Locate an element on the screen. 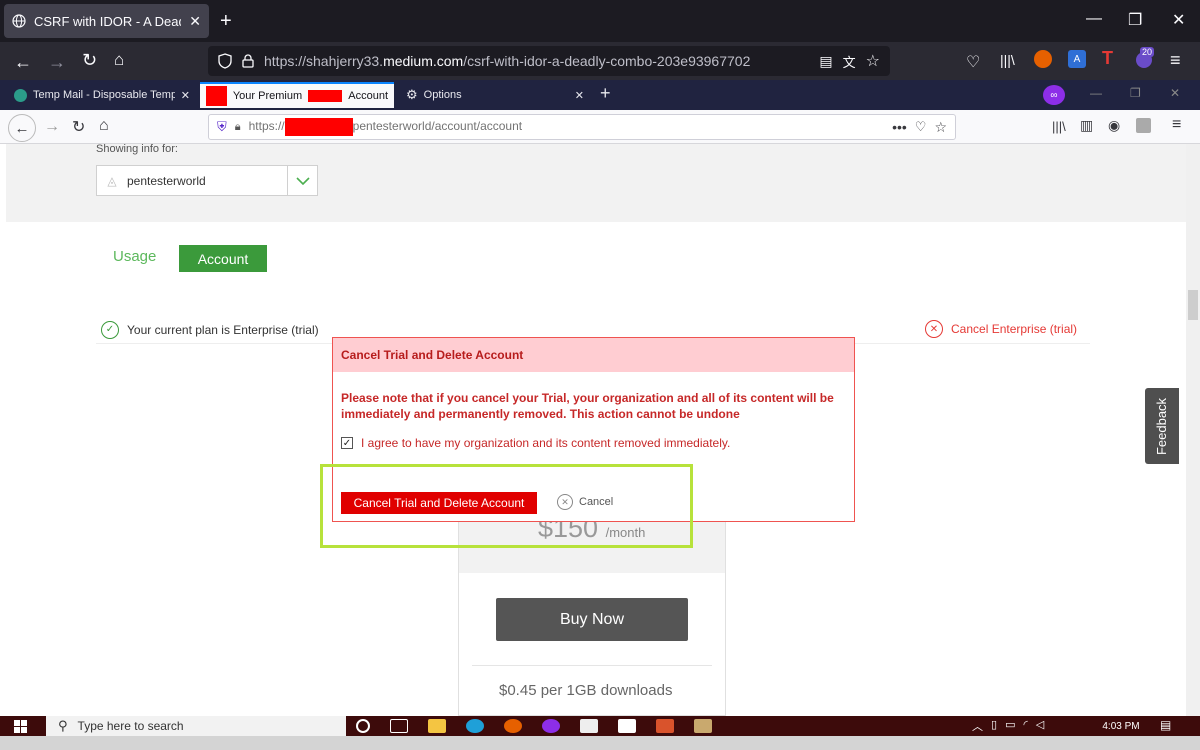  tray-network-icon: ▯ is located at coordinates (994, 726).